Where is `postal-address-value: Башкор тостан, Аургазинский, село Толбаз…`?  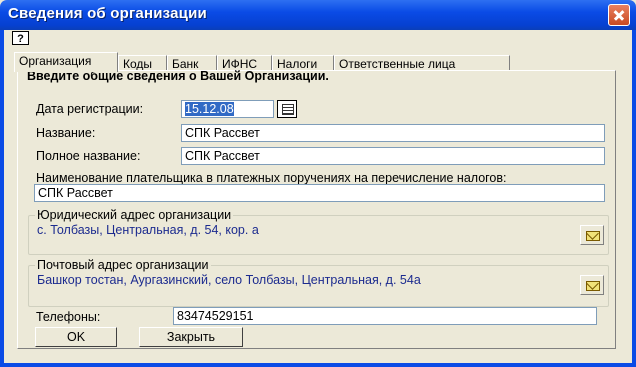 postal-address-value: Башкор тостан, Аургазинский, село Толбаз… is located at coordinates (229, 280).